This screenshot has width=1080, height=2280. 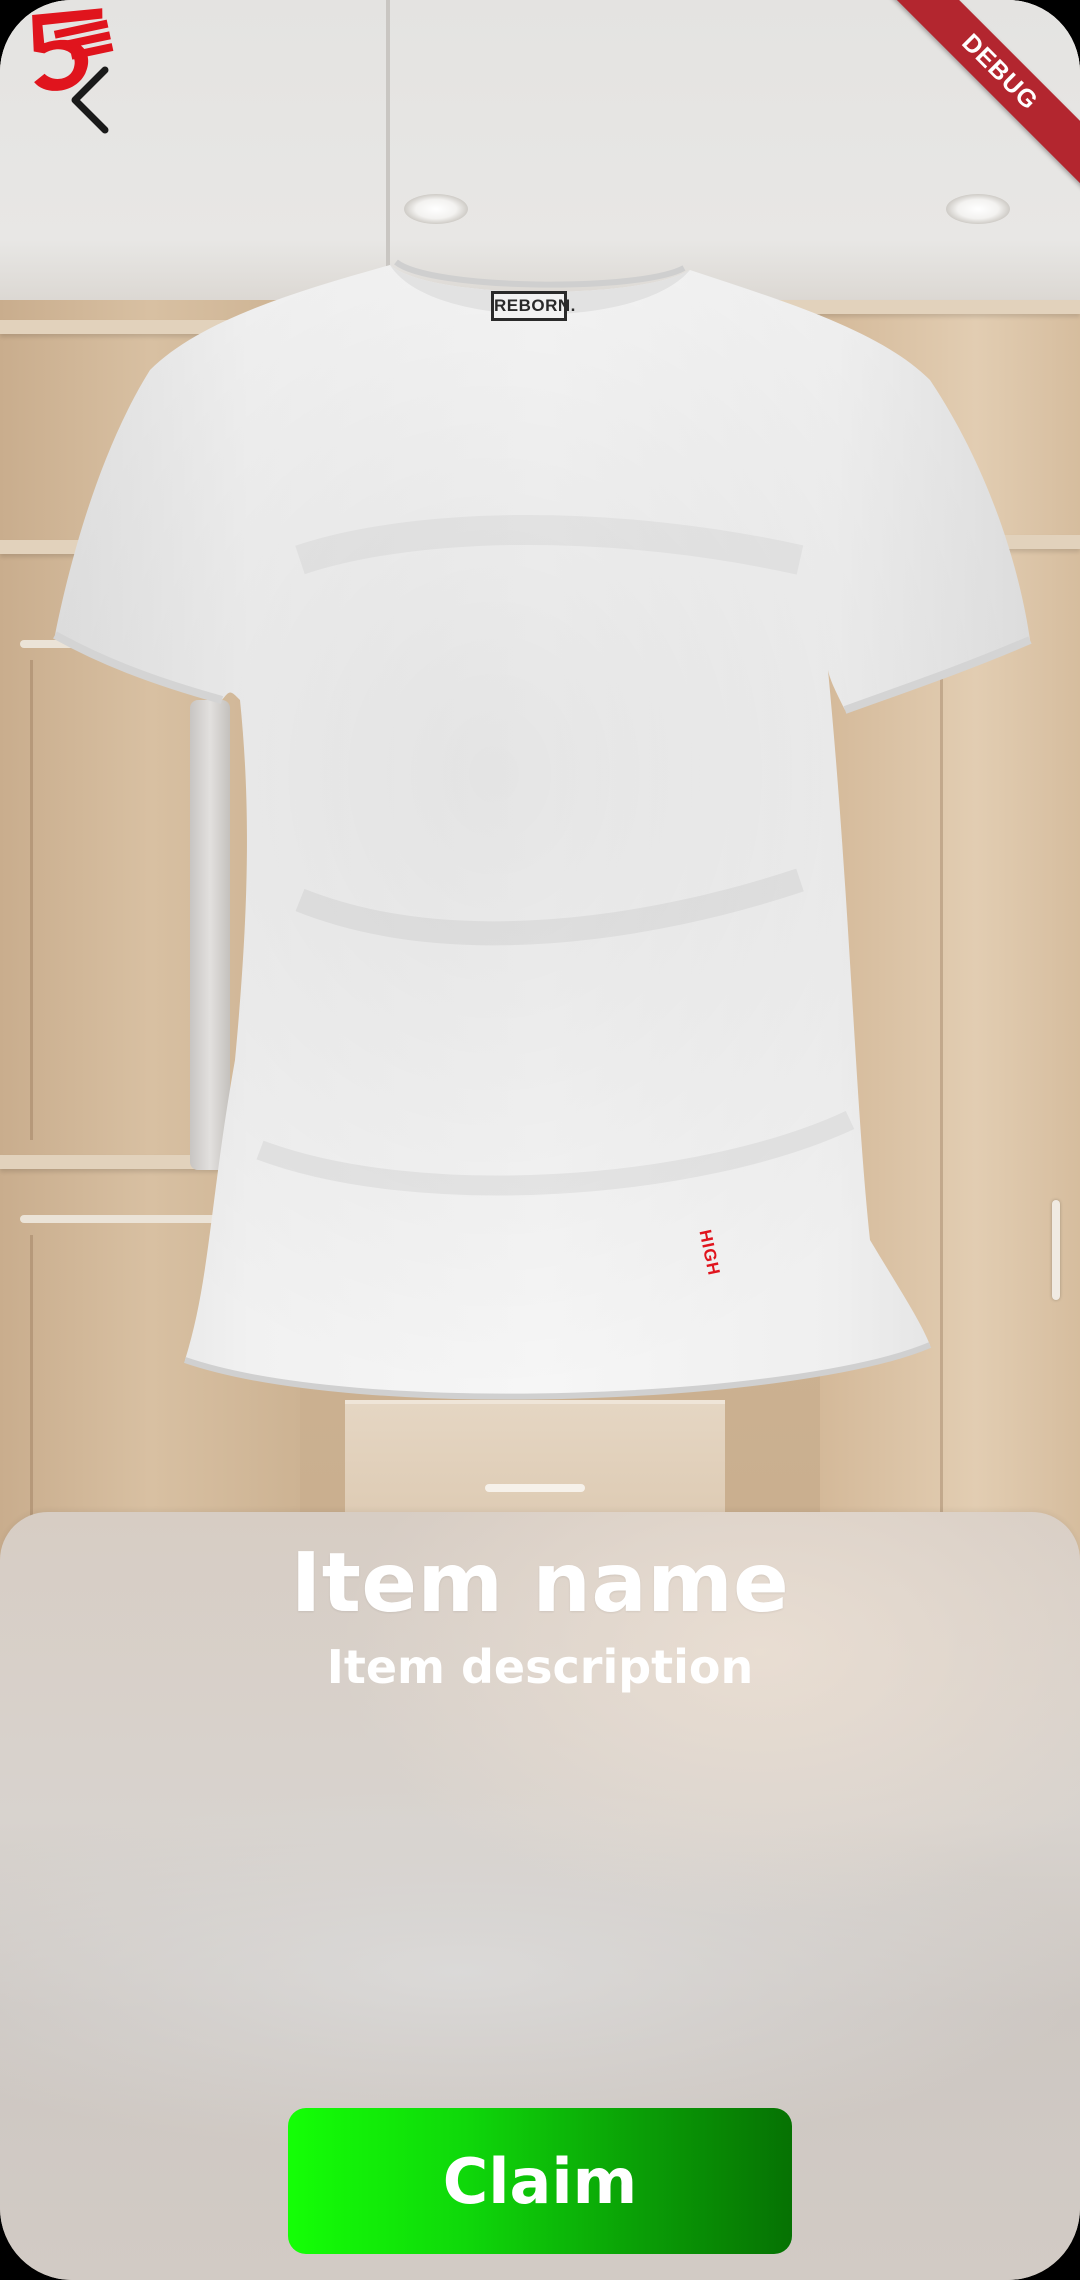 I want to click on claim-button-label: Claim, so click(x=540, y=2181).